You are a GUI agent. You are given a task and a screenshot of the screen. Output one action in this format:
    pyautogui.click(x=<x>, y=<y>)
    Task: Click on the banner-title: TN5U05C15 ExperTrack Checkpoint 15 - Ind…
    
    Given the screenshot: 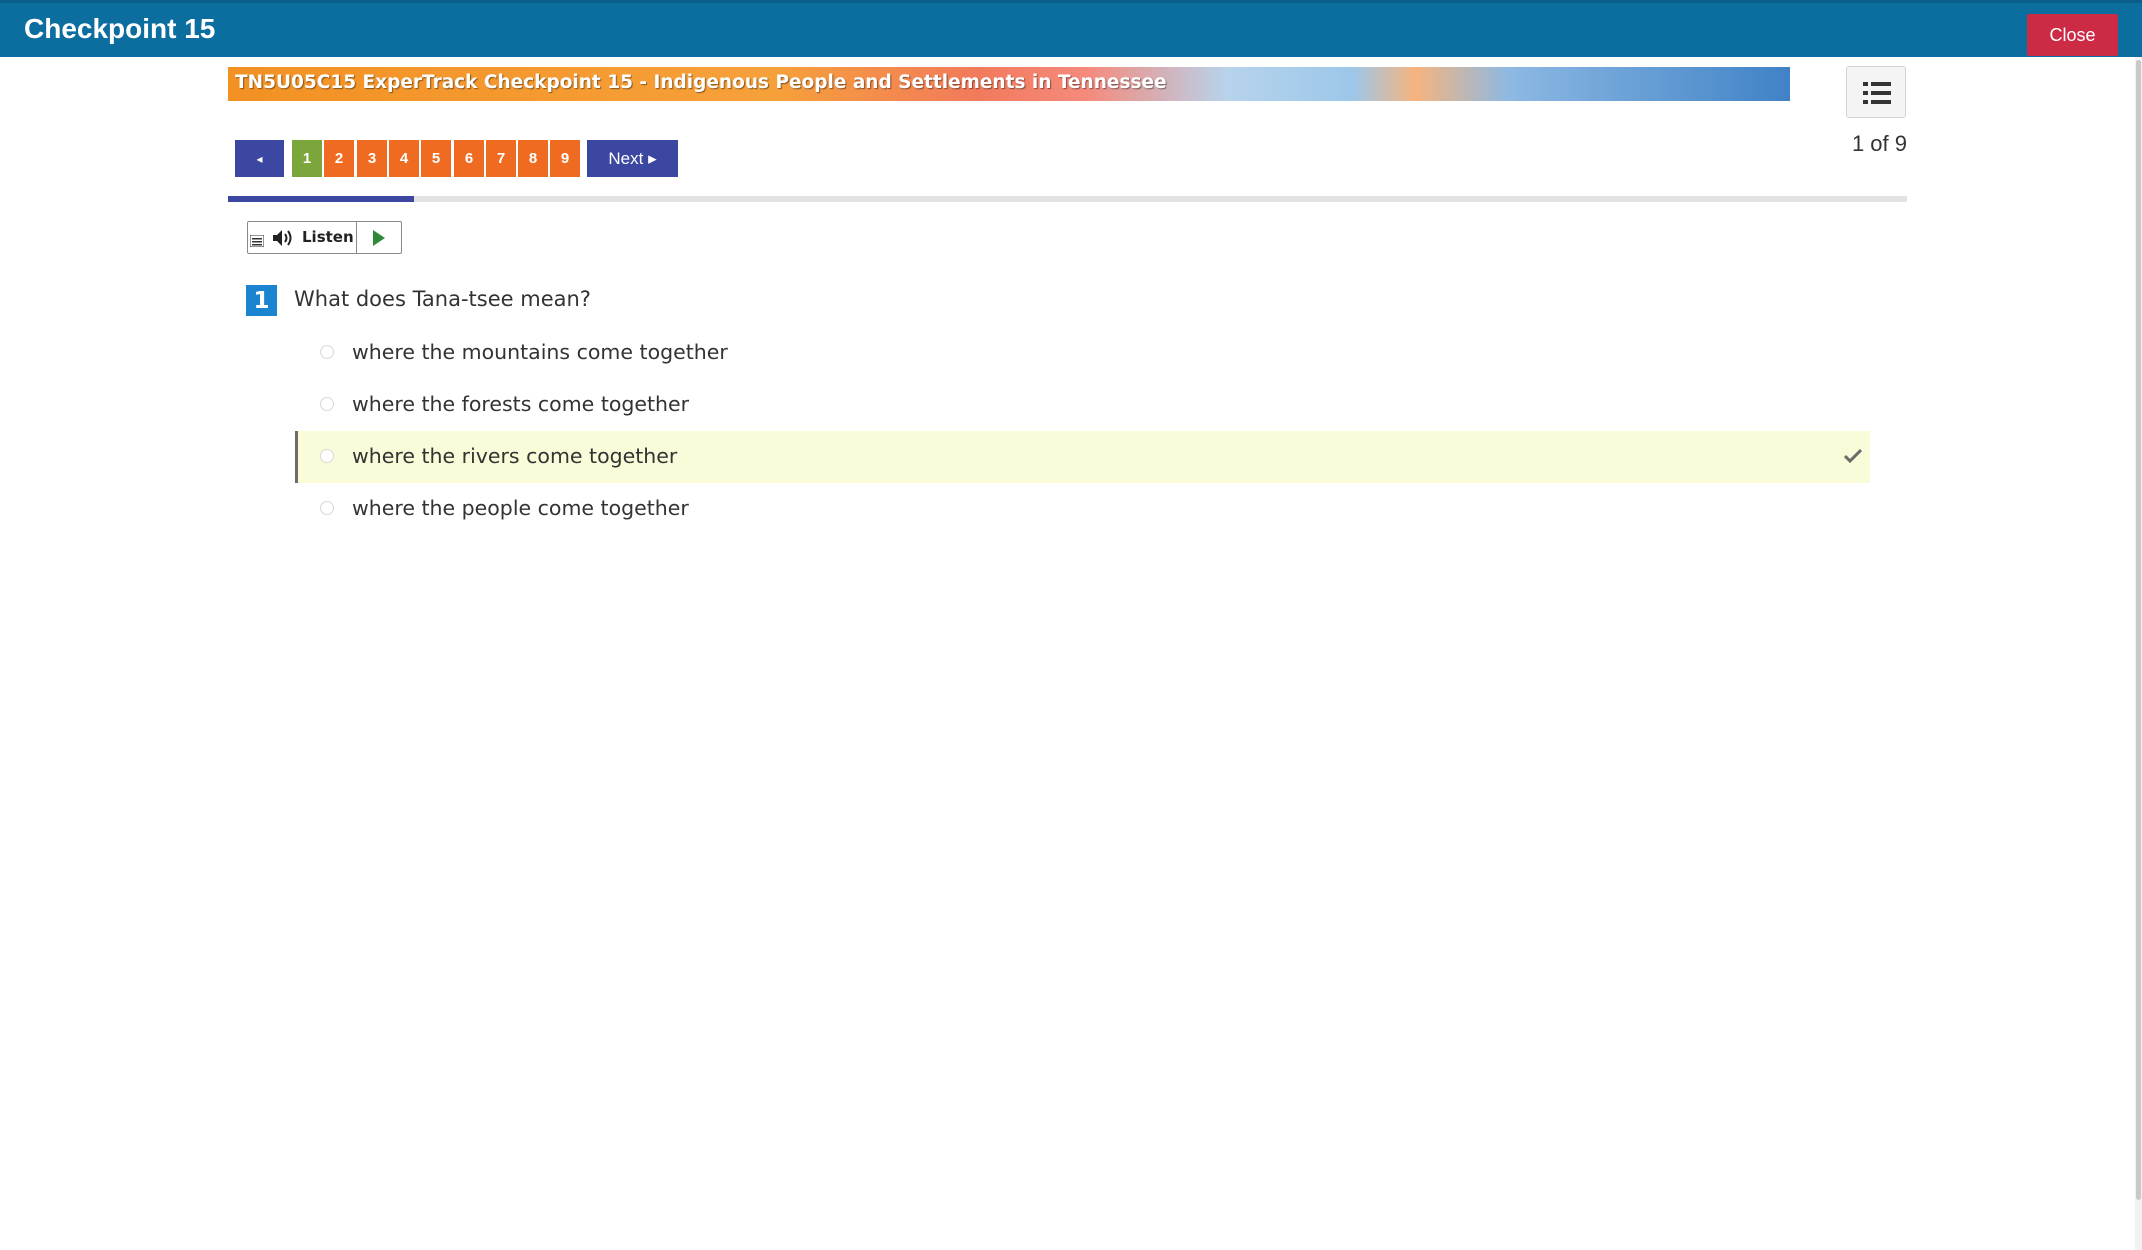 What is the action you would take?
    pyautogui.click(x=701, y=82)
    